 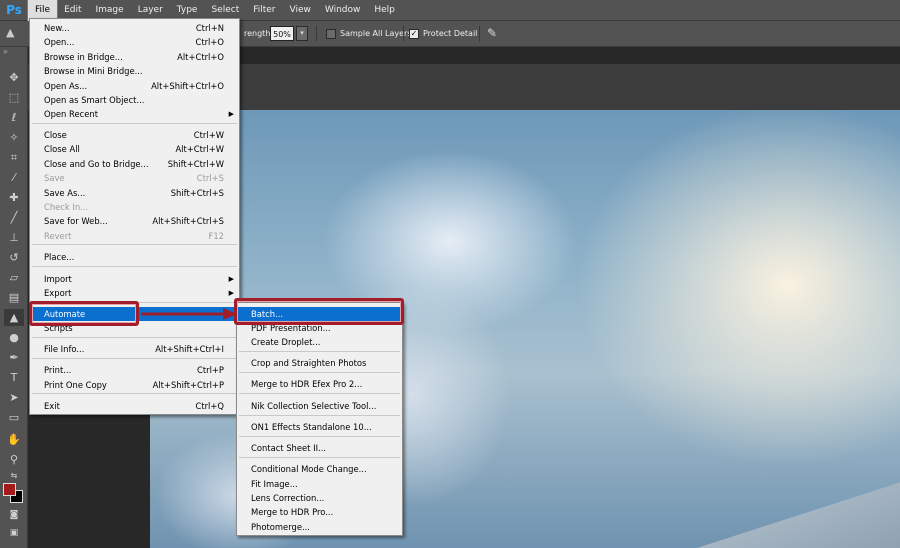 What do you see at coordinates (14, 217) in the screenshot?
I see `brush-icon: ╱` at bounding box center [14, 217].